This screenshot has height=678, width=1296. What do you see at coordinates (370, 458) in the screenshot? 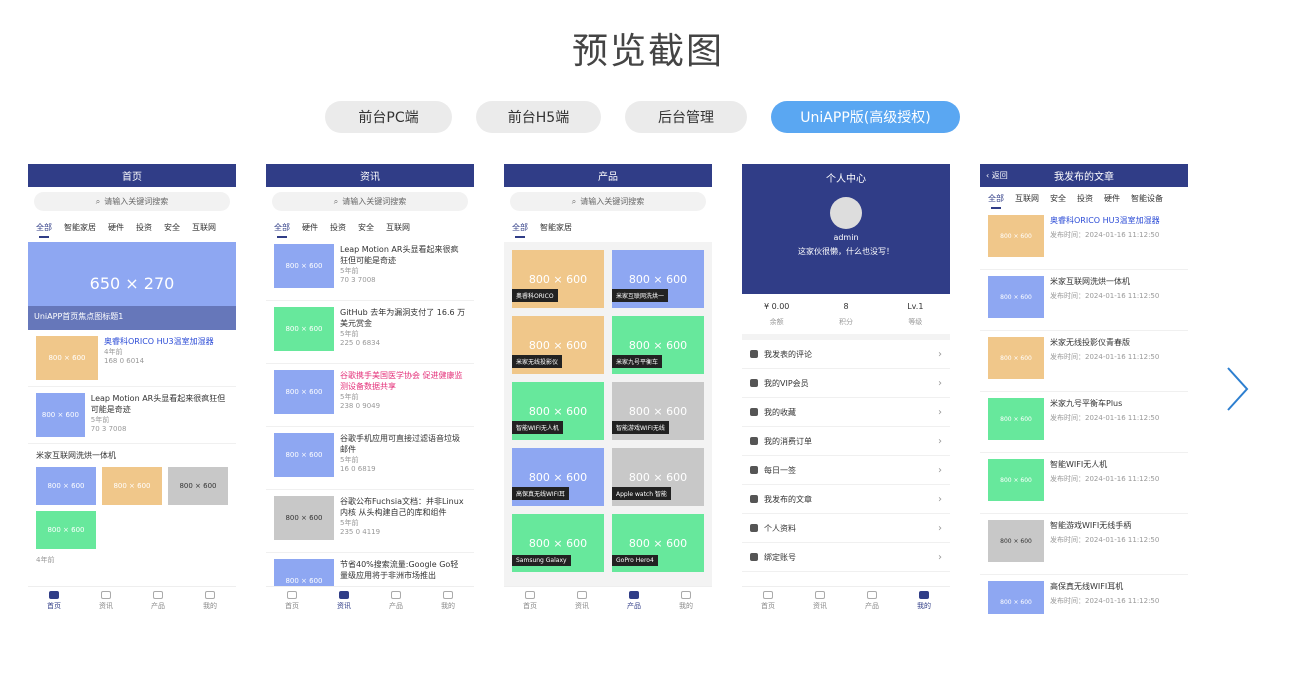
I see `list-item: 800 × 600 谷歌手机应用可直接过滤语音垃圾邮件 5年前 16 0 6819` at bounding box center [370, 458].